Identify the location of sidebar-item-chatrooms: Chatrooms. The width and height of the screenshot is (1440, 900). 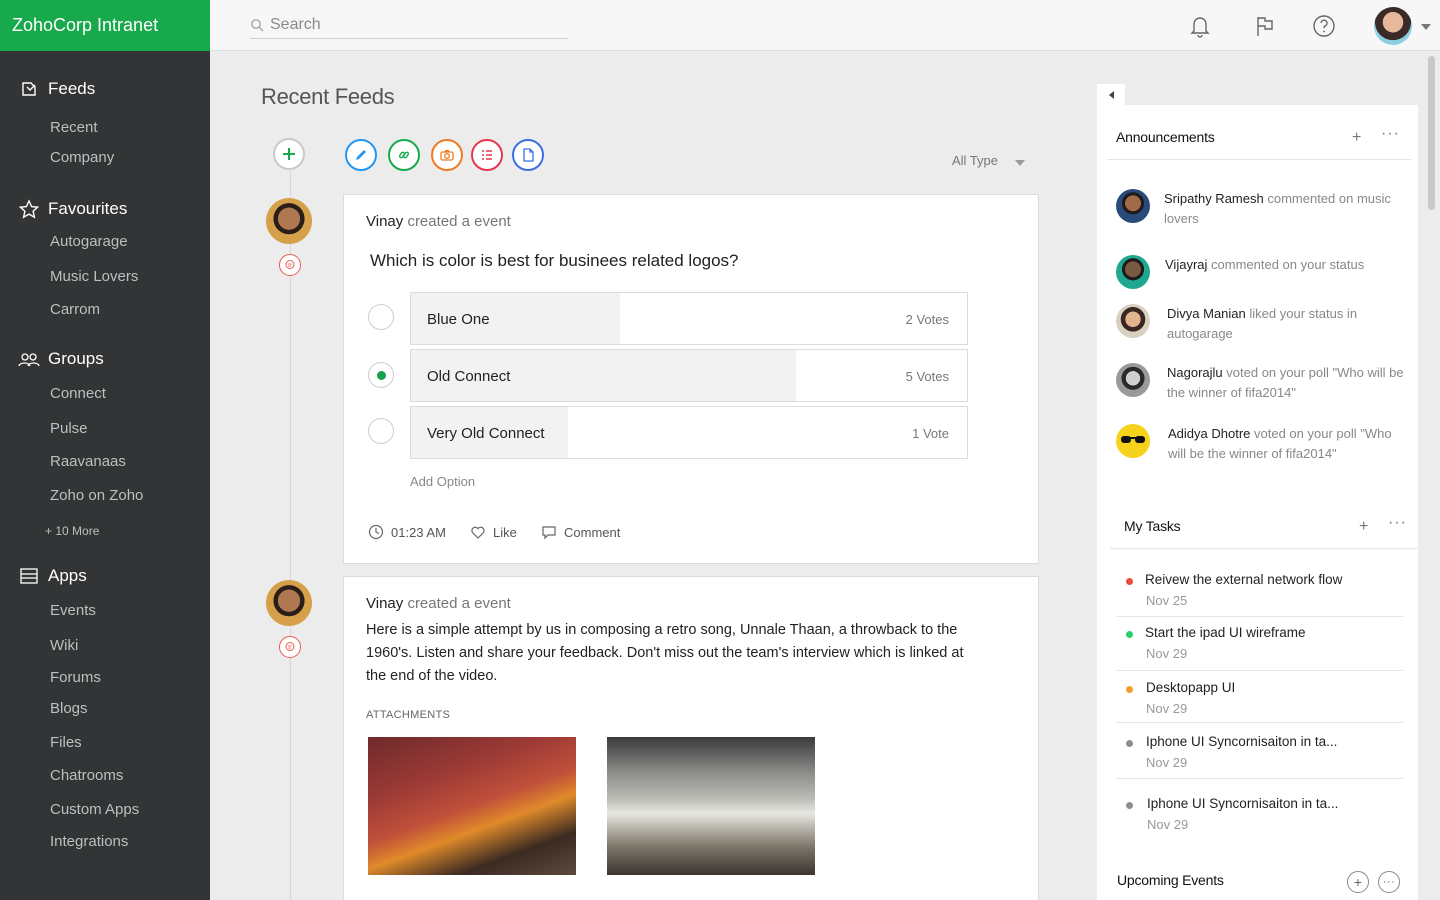
(86, 775).